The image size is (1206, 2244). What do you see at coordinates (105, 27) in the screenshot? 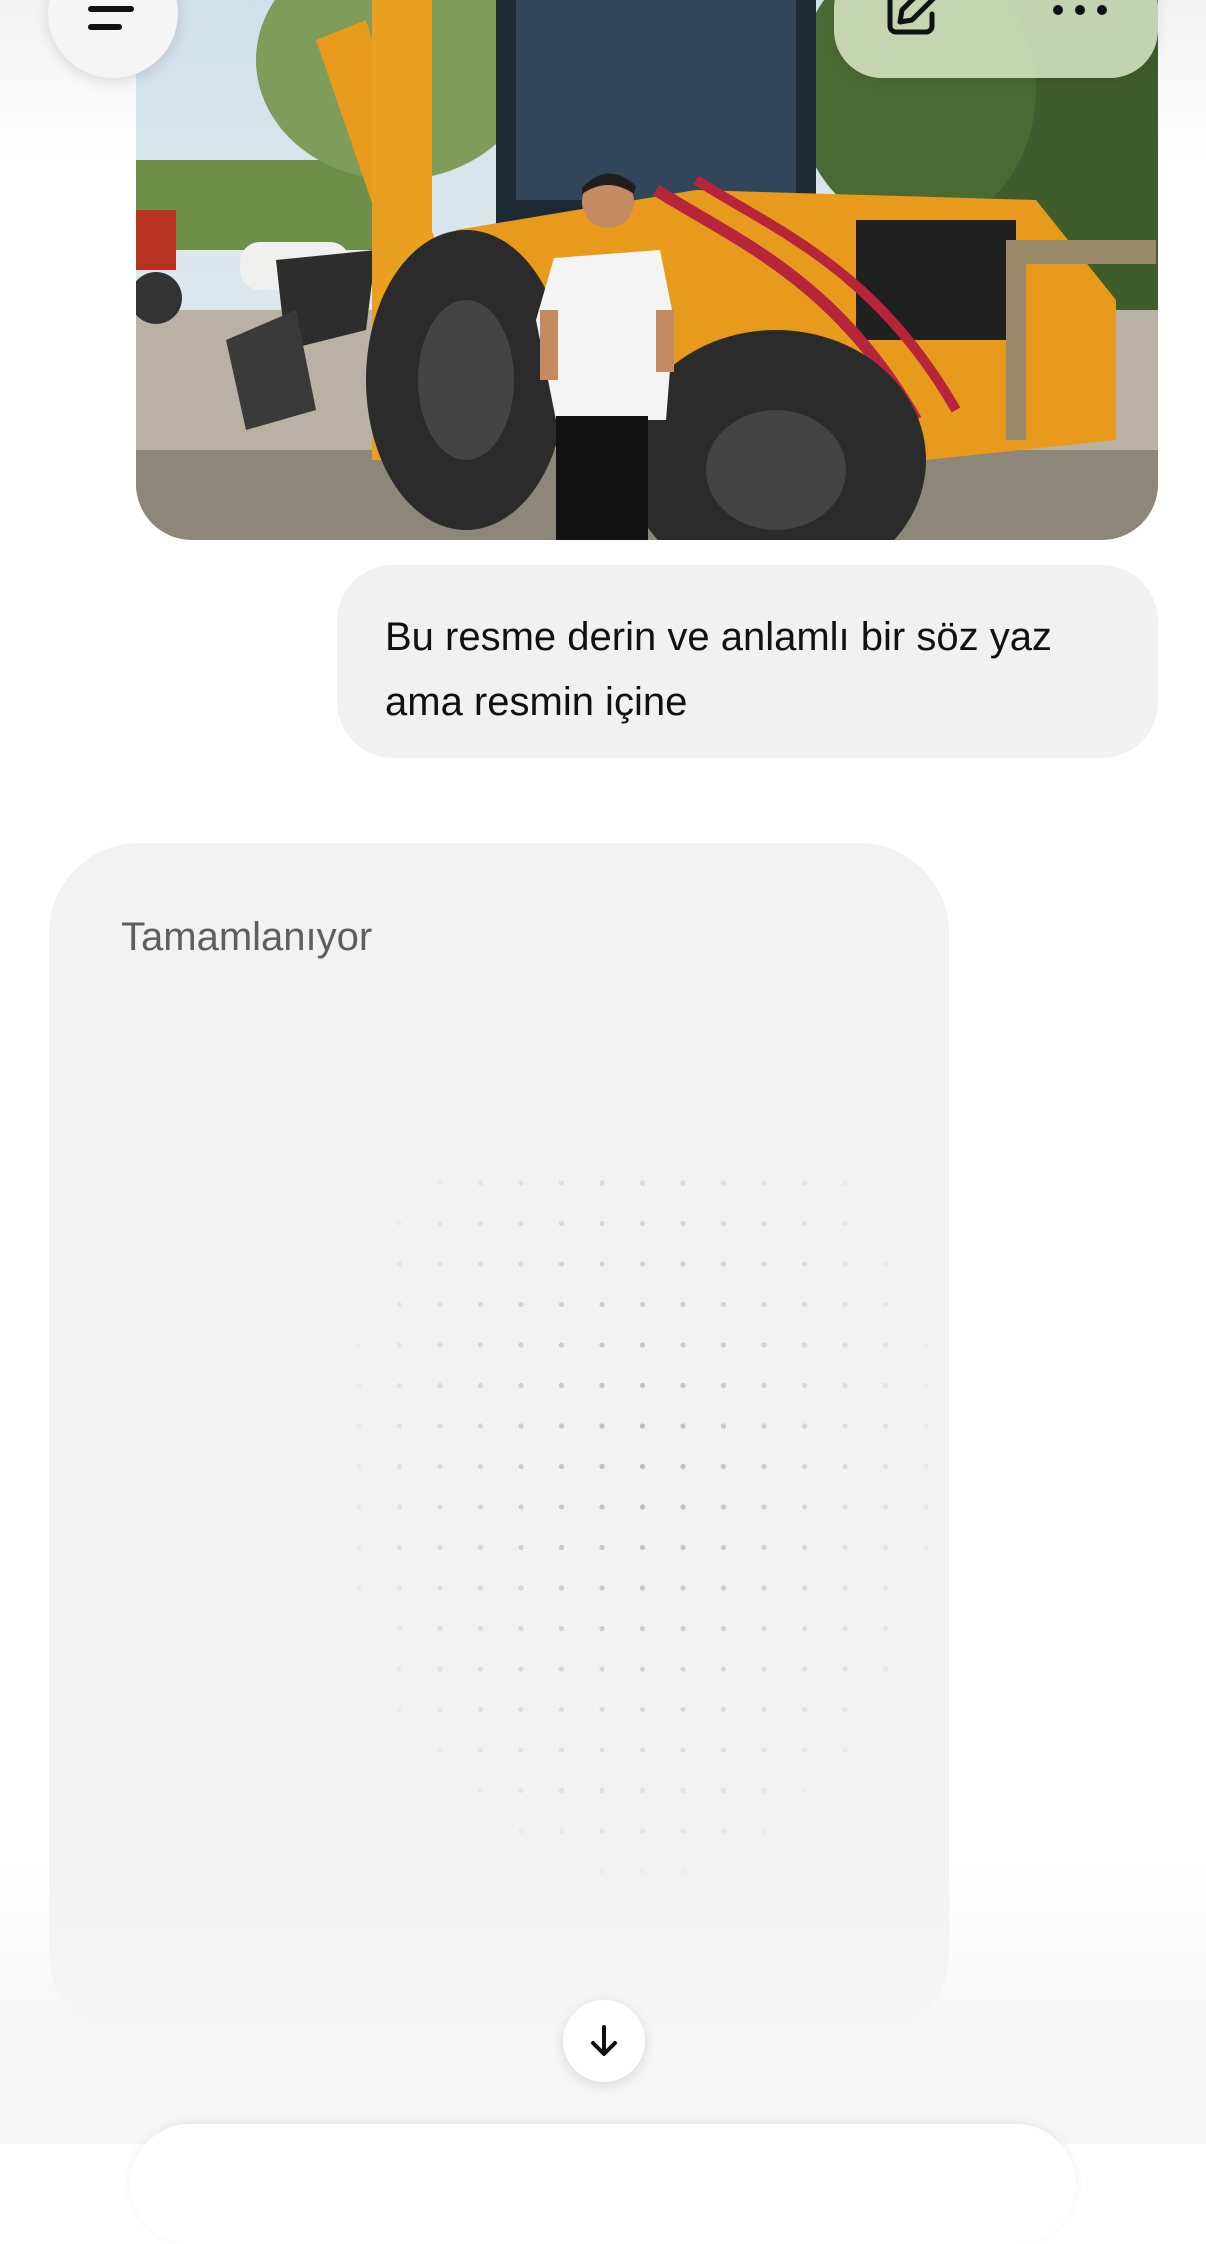
I see `menu-icon-line` at bounding box center [105, 27].